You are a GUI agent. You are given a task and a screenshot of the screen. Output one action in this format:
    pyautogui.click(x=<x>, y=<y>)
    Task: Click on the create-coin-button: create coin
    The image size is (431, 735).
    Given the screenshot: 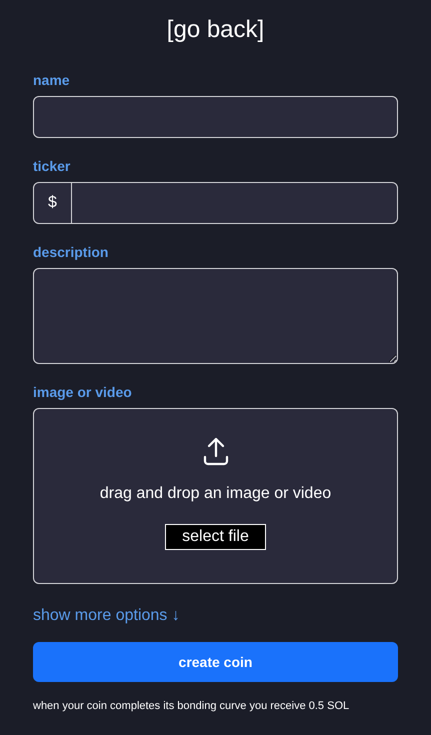 What is the action you would take?
    pyautogui.click(x=215, y=662)
    